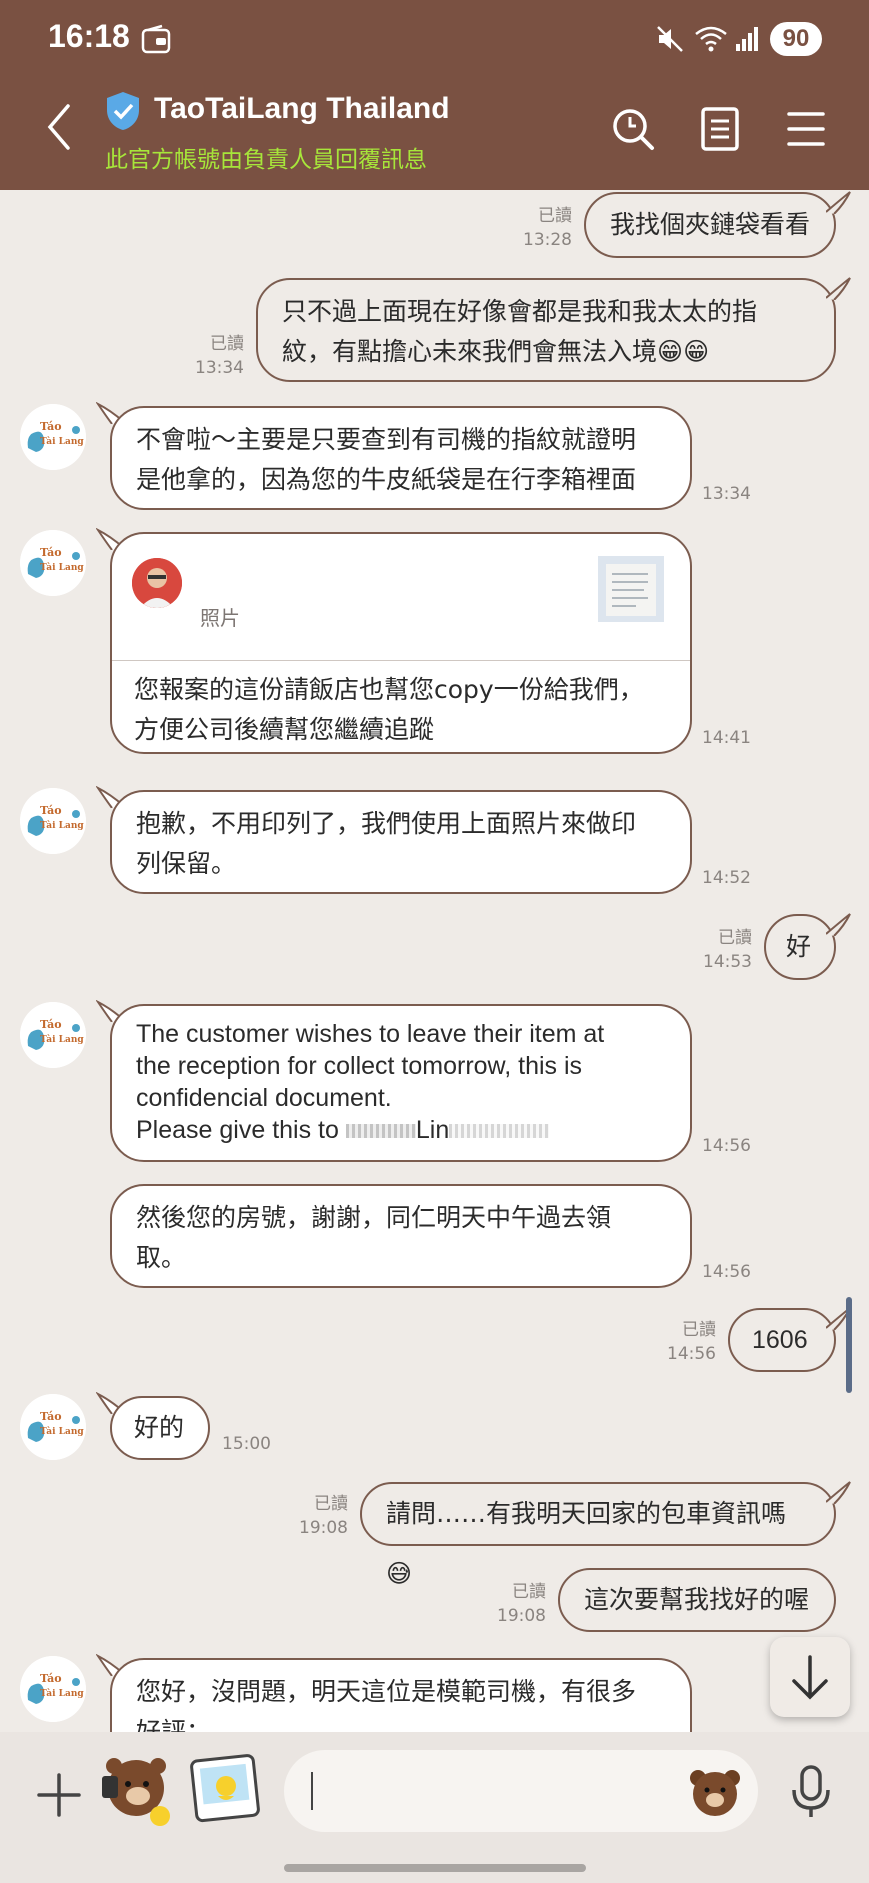 This screenshot has height=1883, width=869. Describe the element at coordinates (726, 738) in the screenshot. I see `message-time: 14:41` at that location.